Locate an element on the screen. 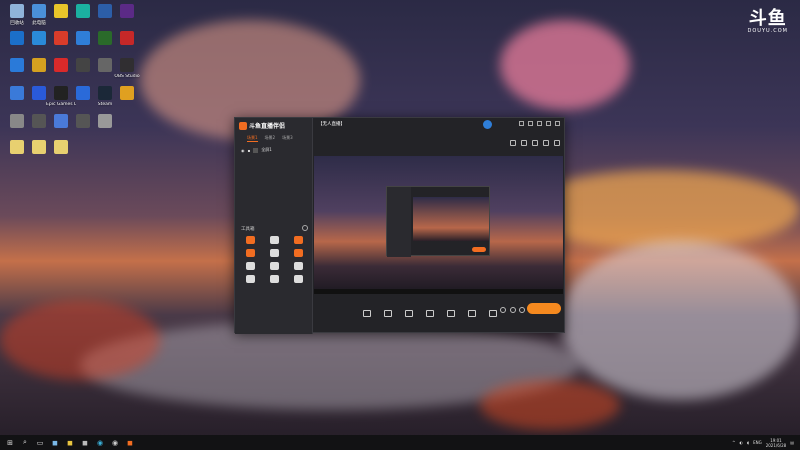  tab-scene-3: 场景3 is located at coordinates (287, 138).